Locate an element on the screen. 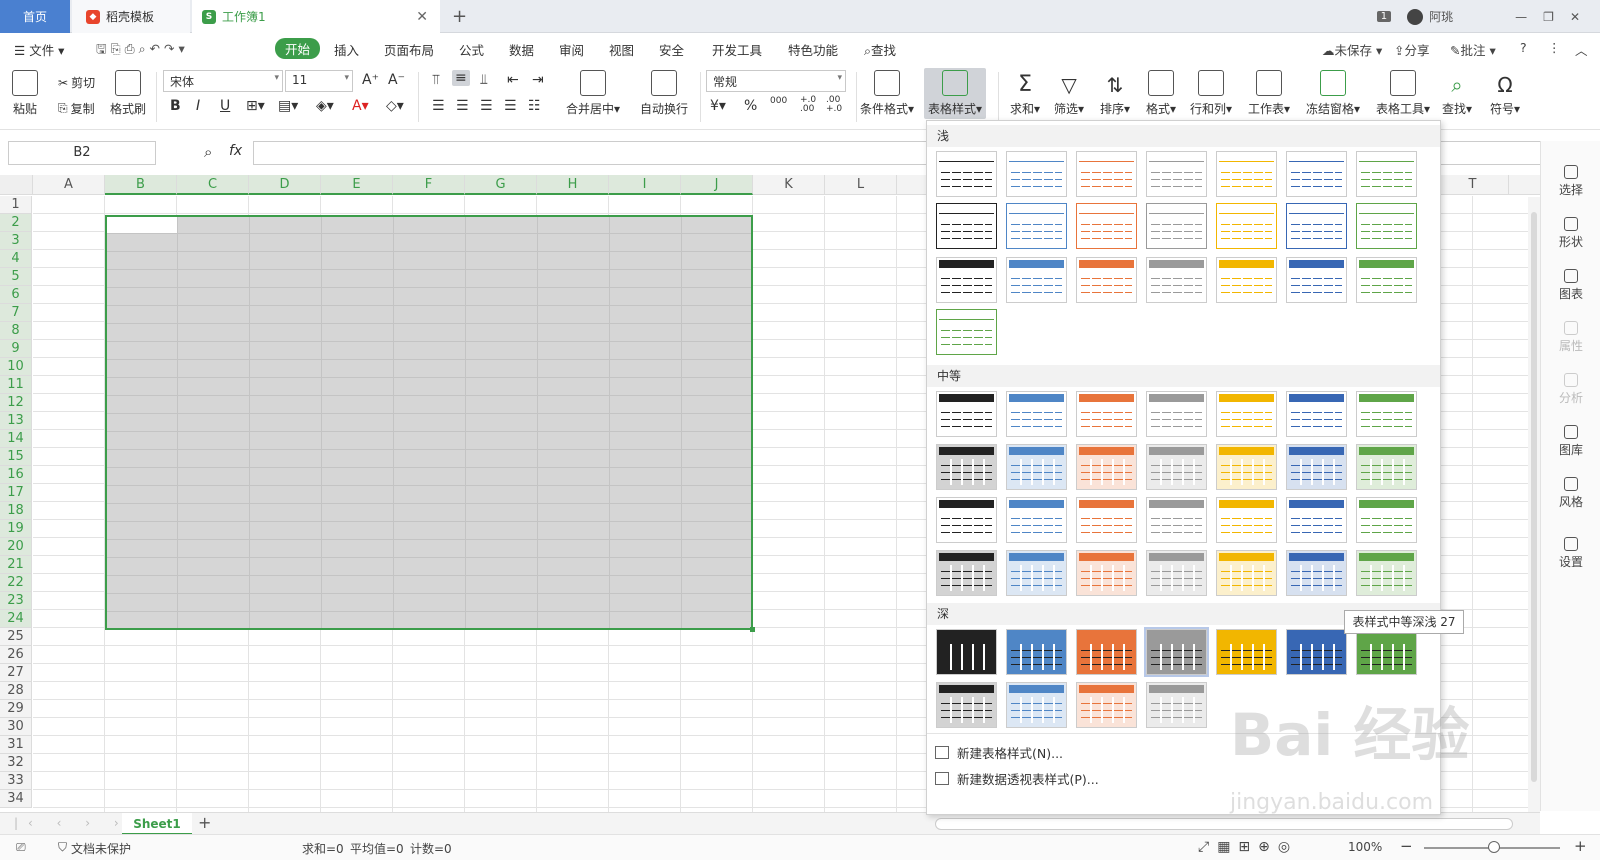 Image resolution: width=1600 pixels, height=860 pixels. panel-shape: 形状 is located at coordinates (1570, 233).